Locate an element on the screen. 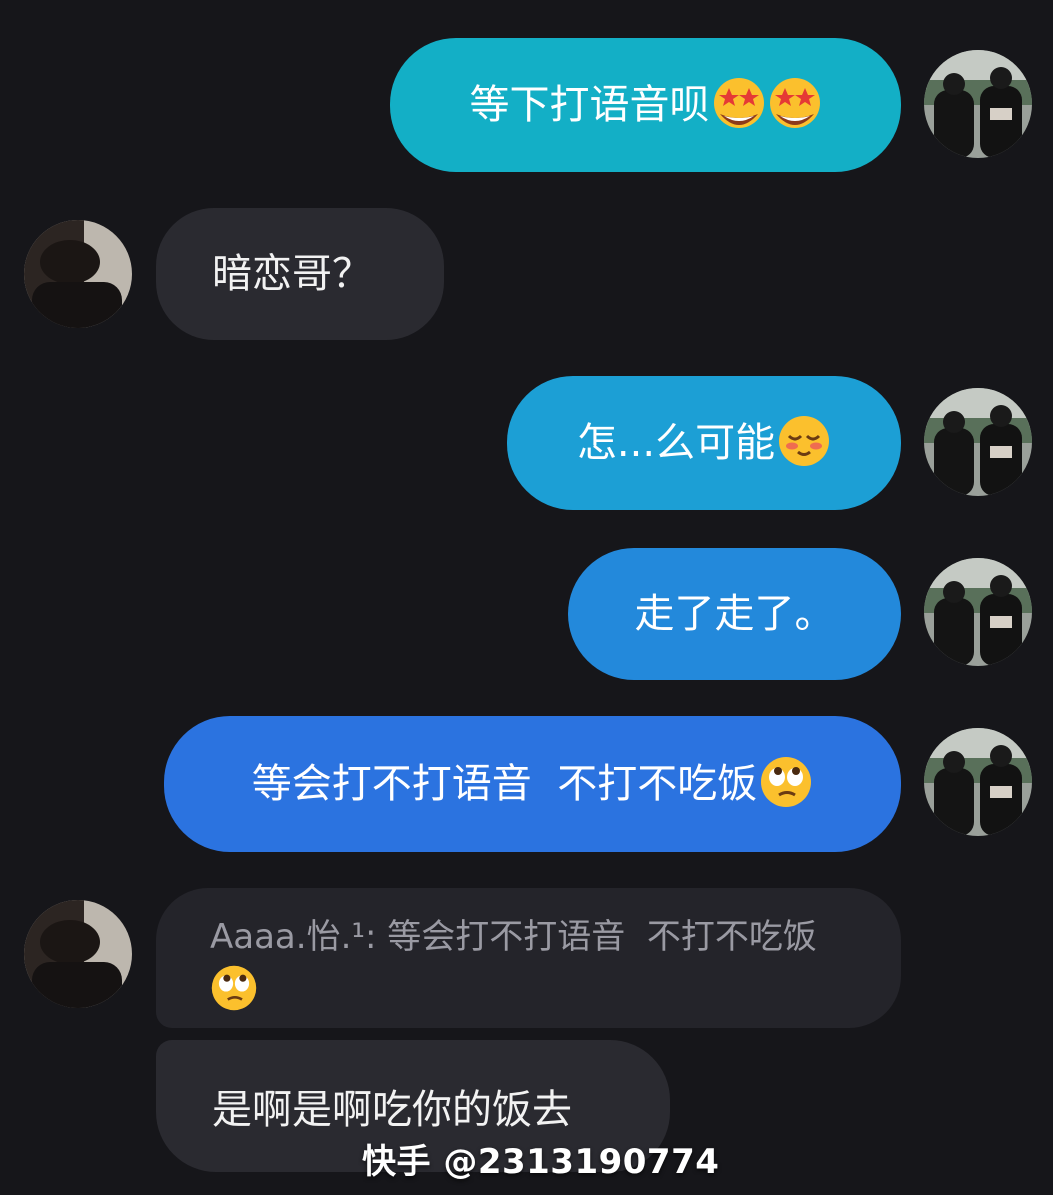  quoted-message-text: Aaaa.怡.¹: 等会打不打语音 不打不吃饭 is located at coordinates (513, 937).